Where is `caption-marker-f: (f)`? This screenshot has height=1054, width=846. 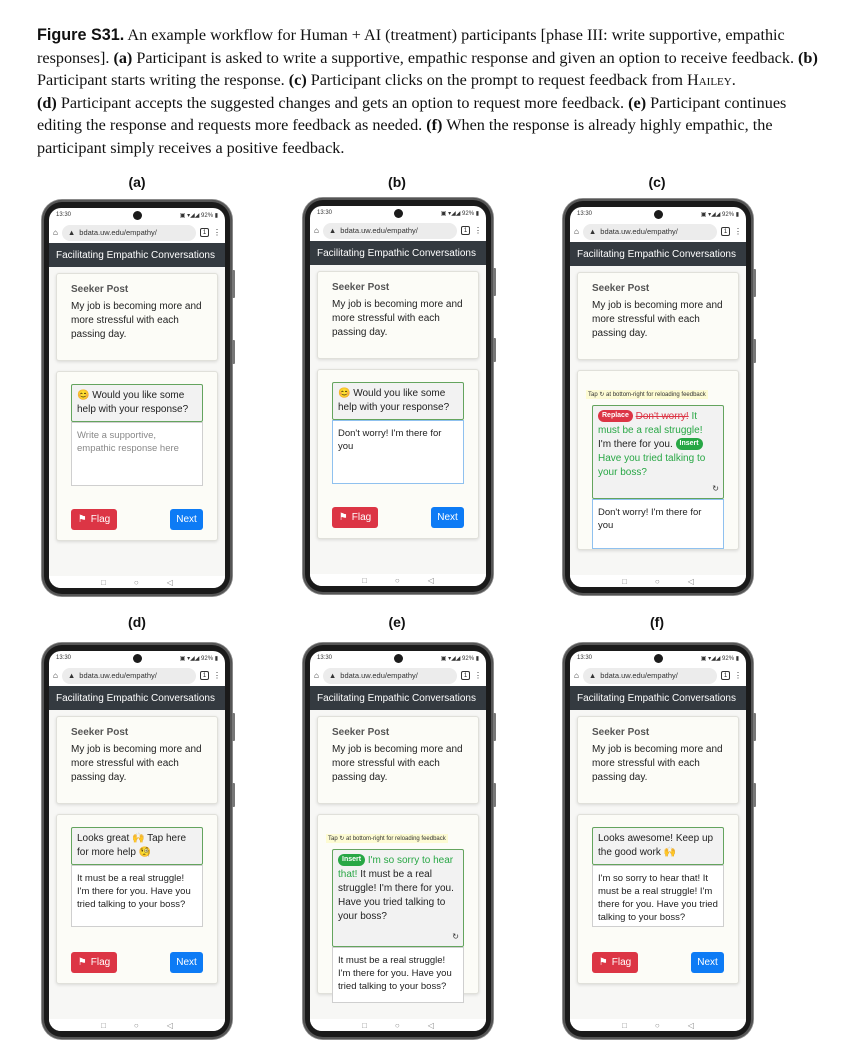 caption-marker-f: (f) is located at coordinates (434, 125).